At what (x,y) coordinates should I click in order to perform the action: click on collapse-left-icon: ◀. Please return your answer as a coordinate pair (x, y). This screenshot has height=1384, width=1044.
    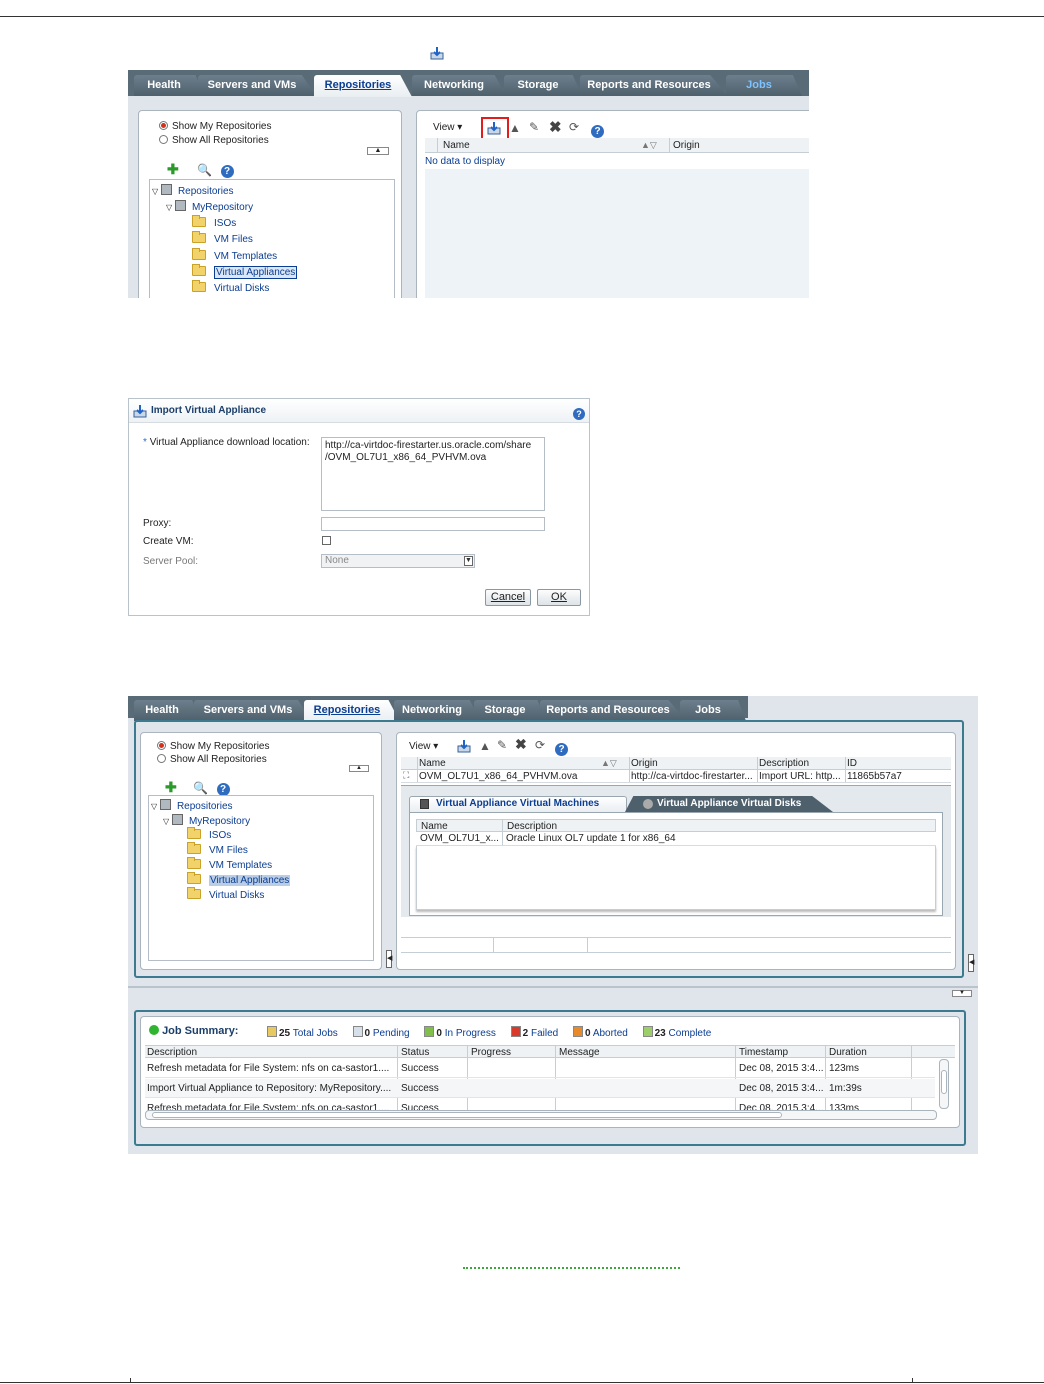
    Looking at the image, I should click on (389, 959).